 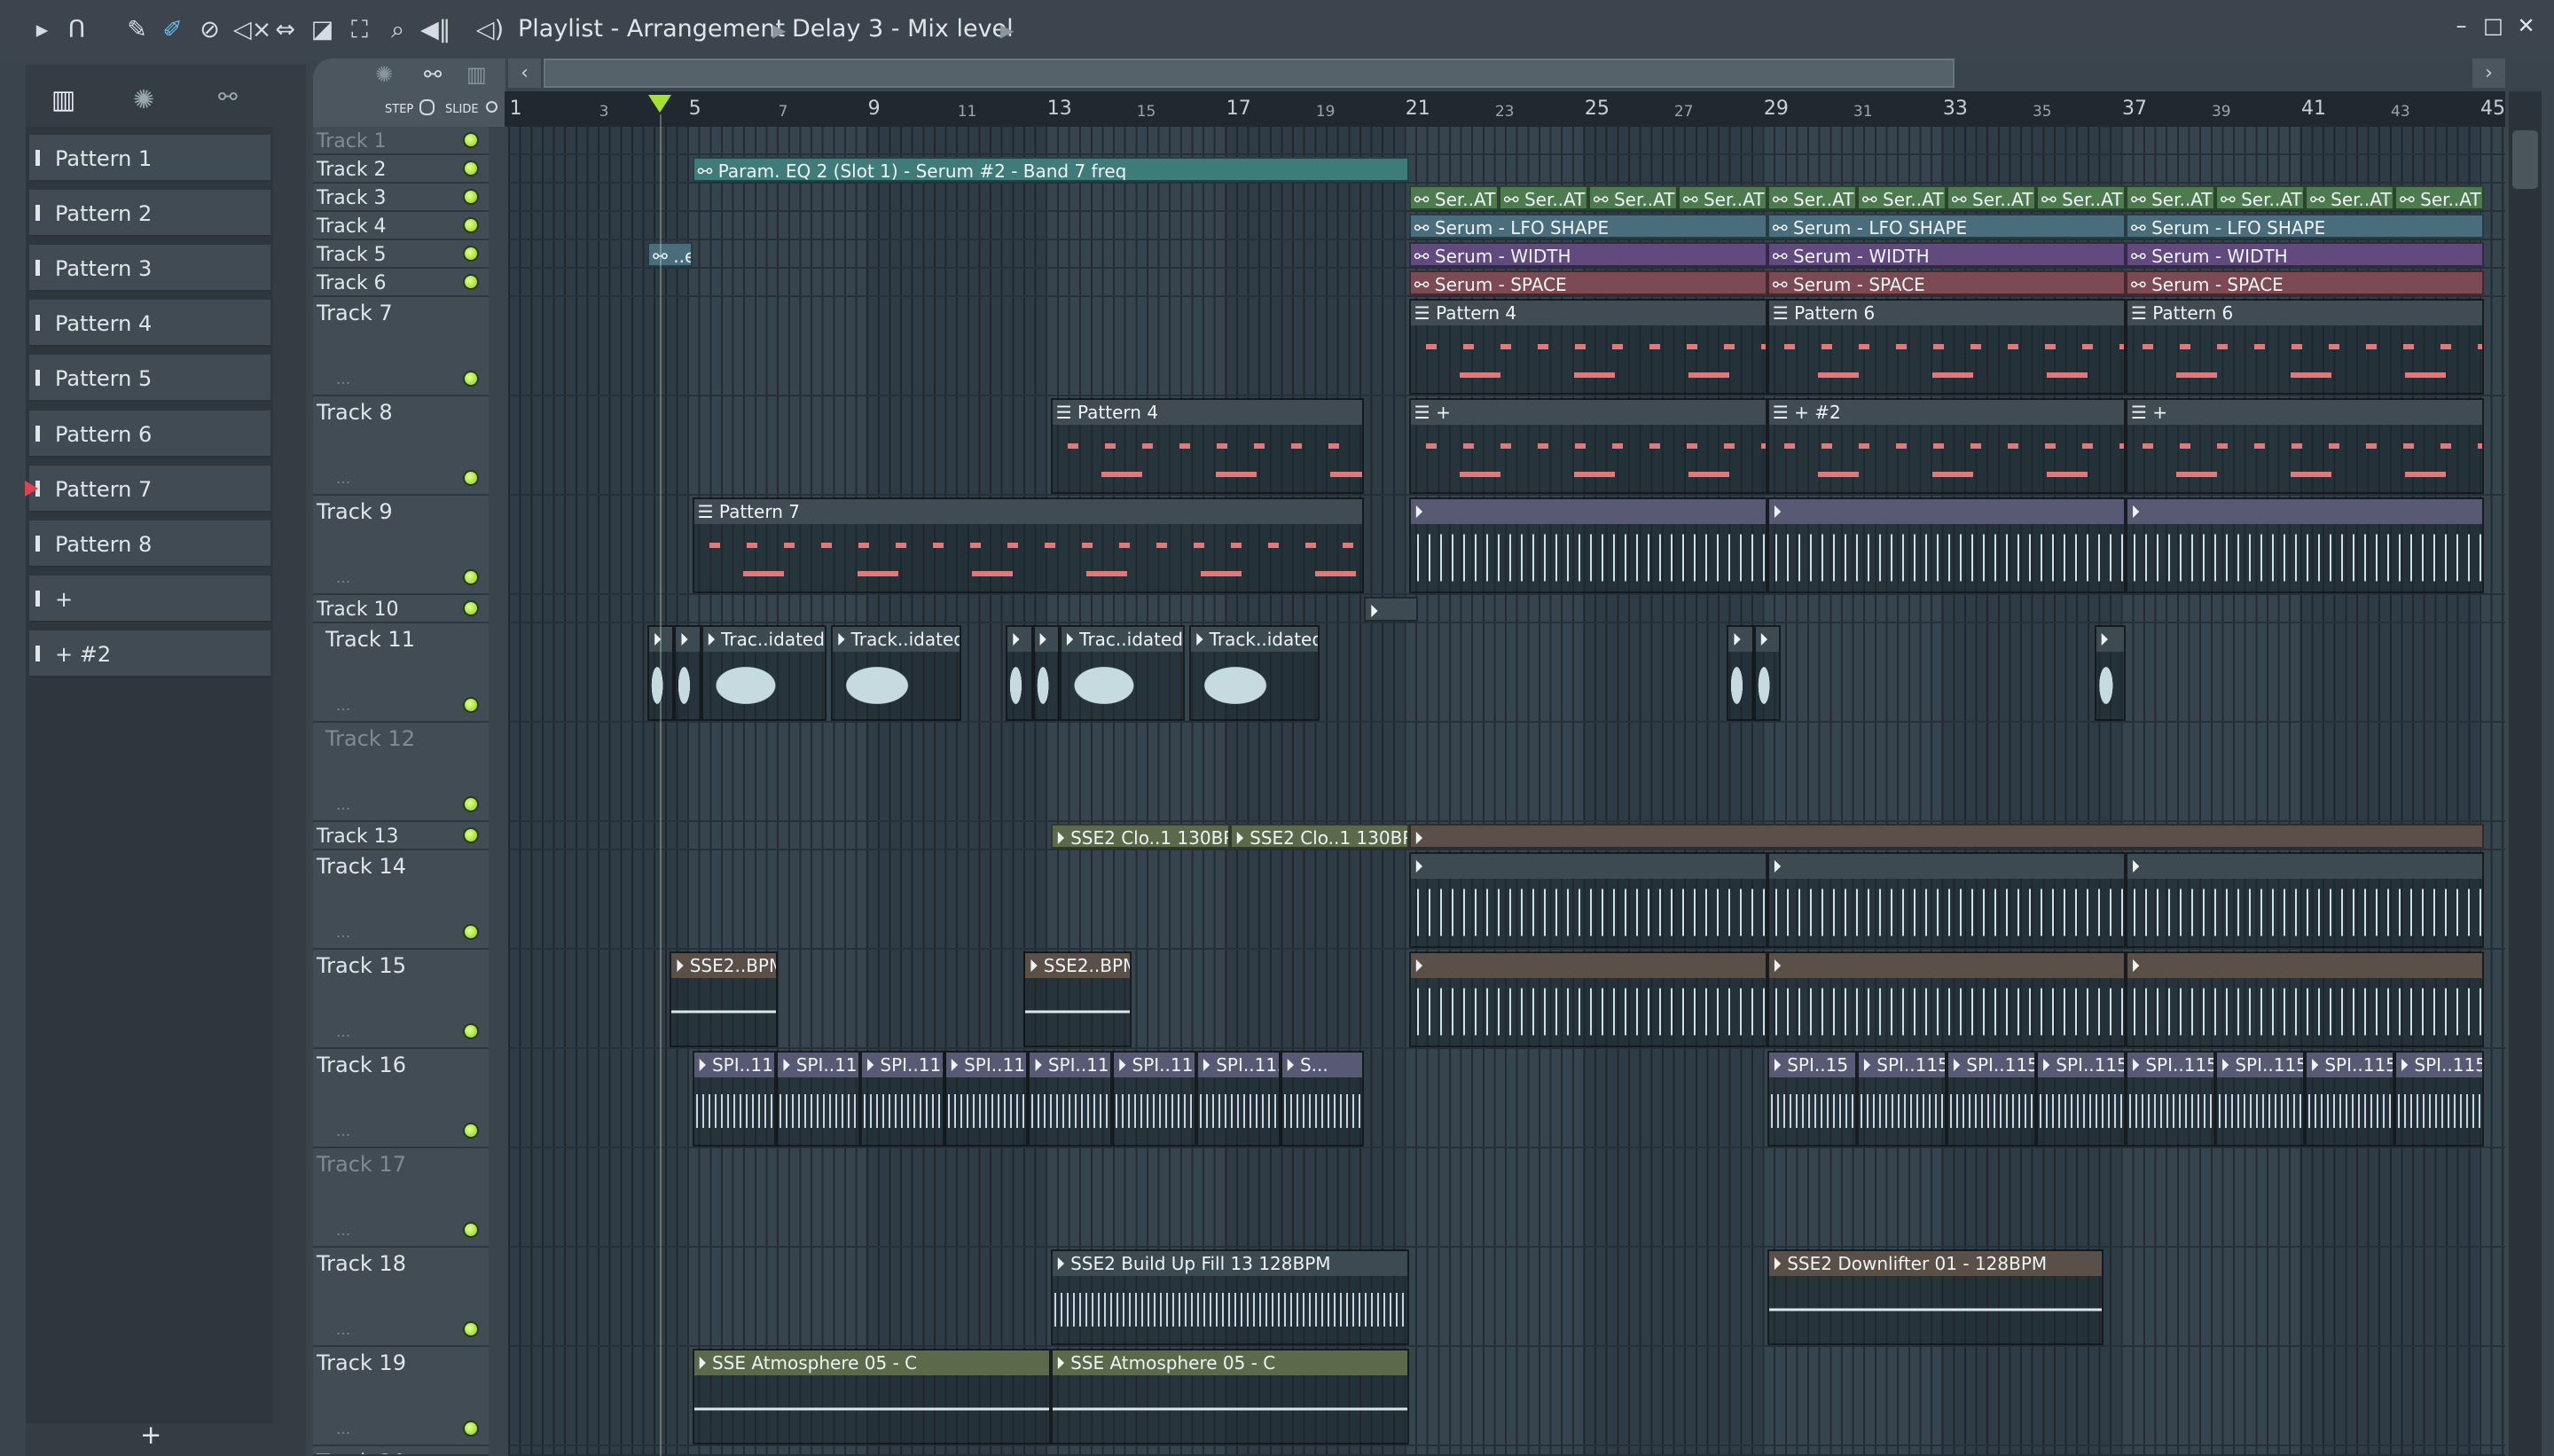 What do you see at coordinates (359, 29) in the screenshot?
I see `select-icon: ⛶` at bounding box center [359, 29].